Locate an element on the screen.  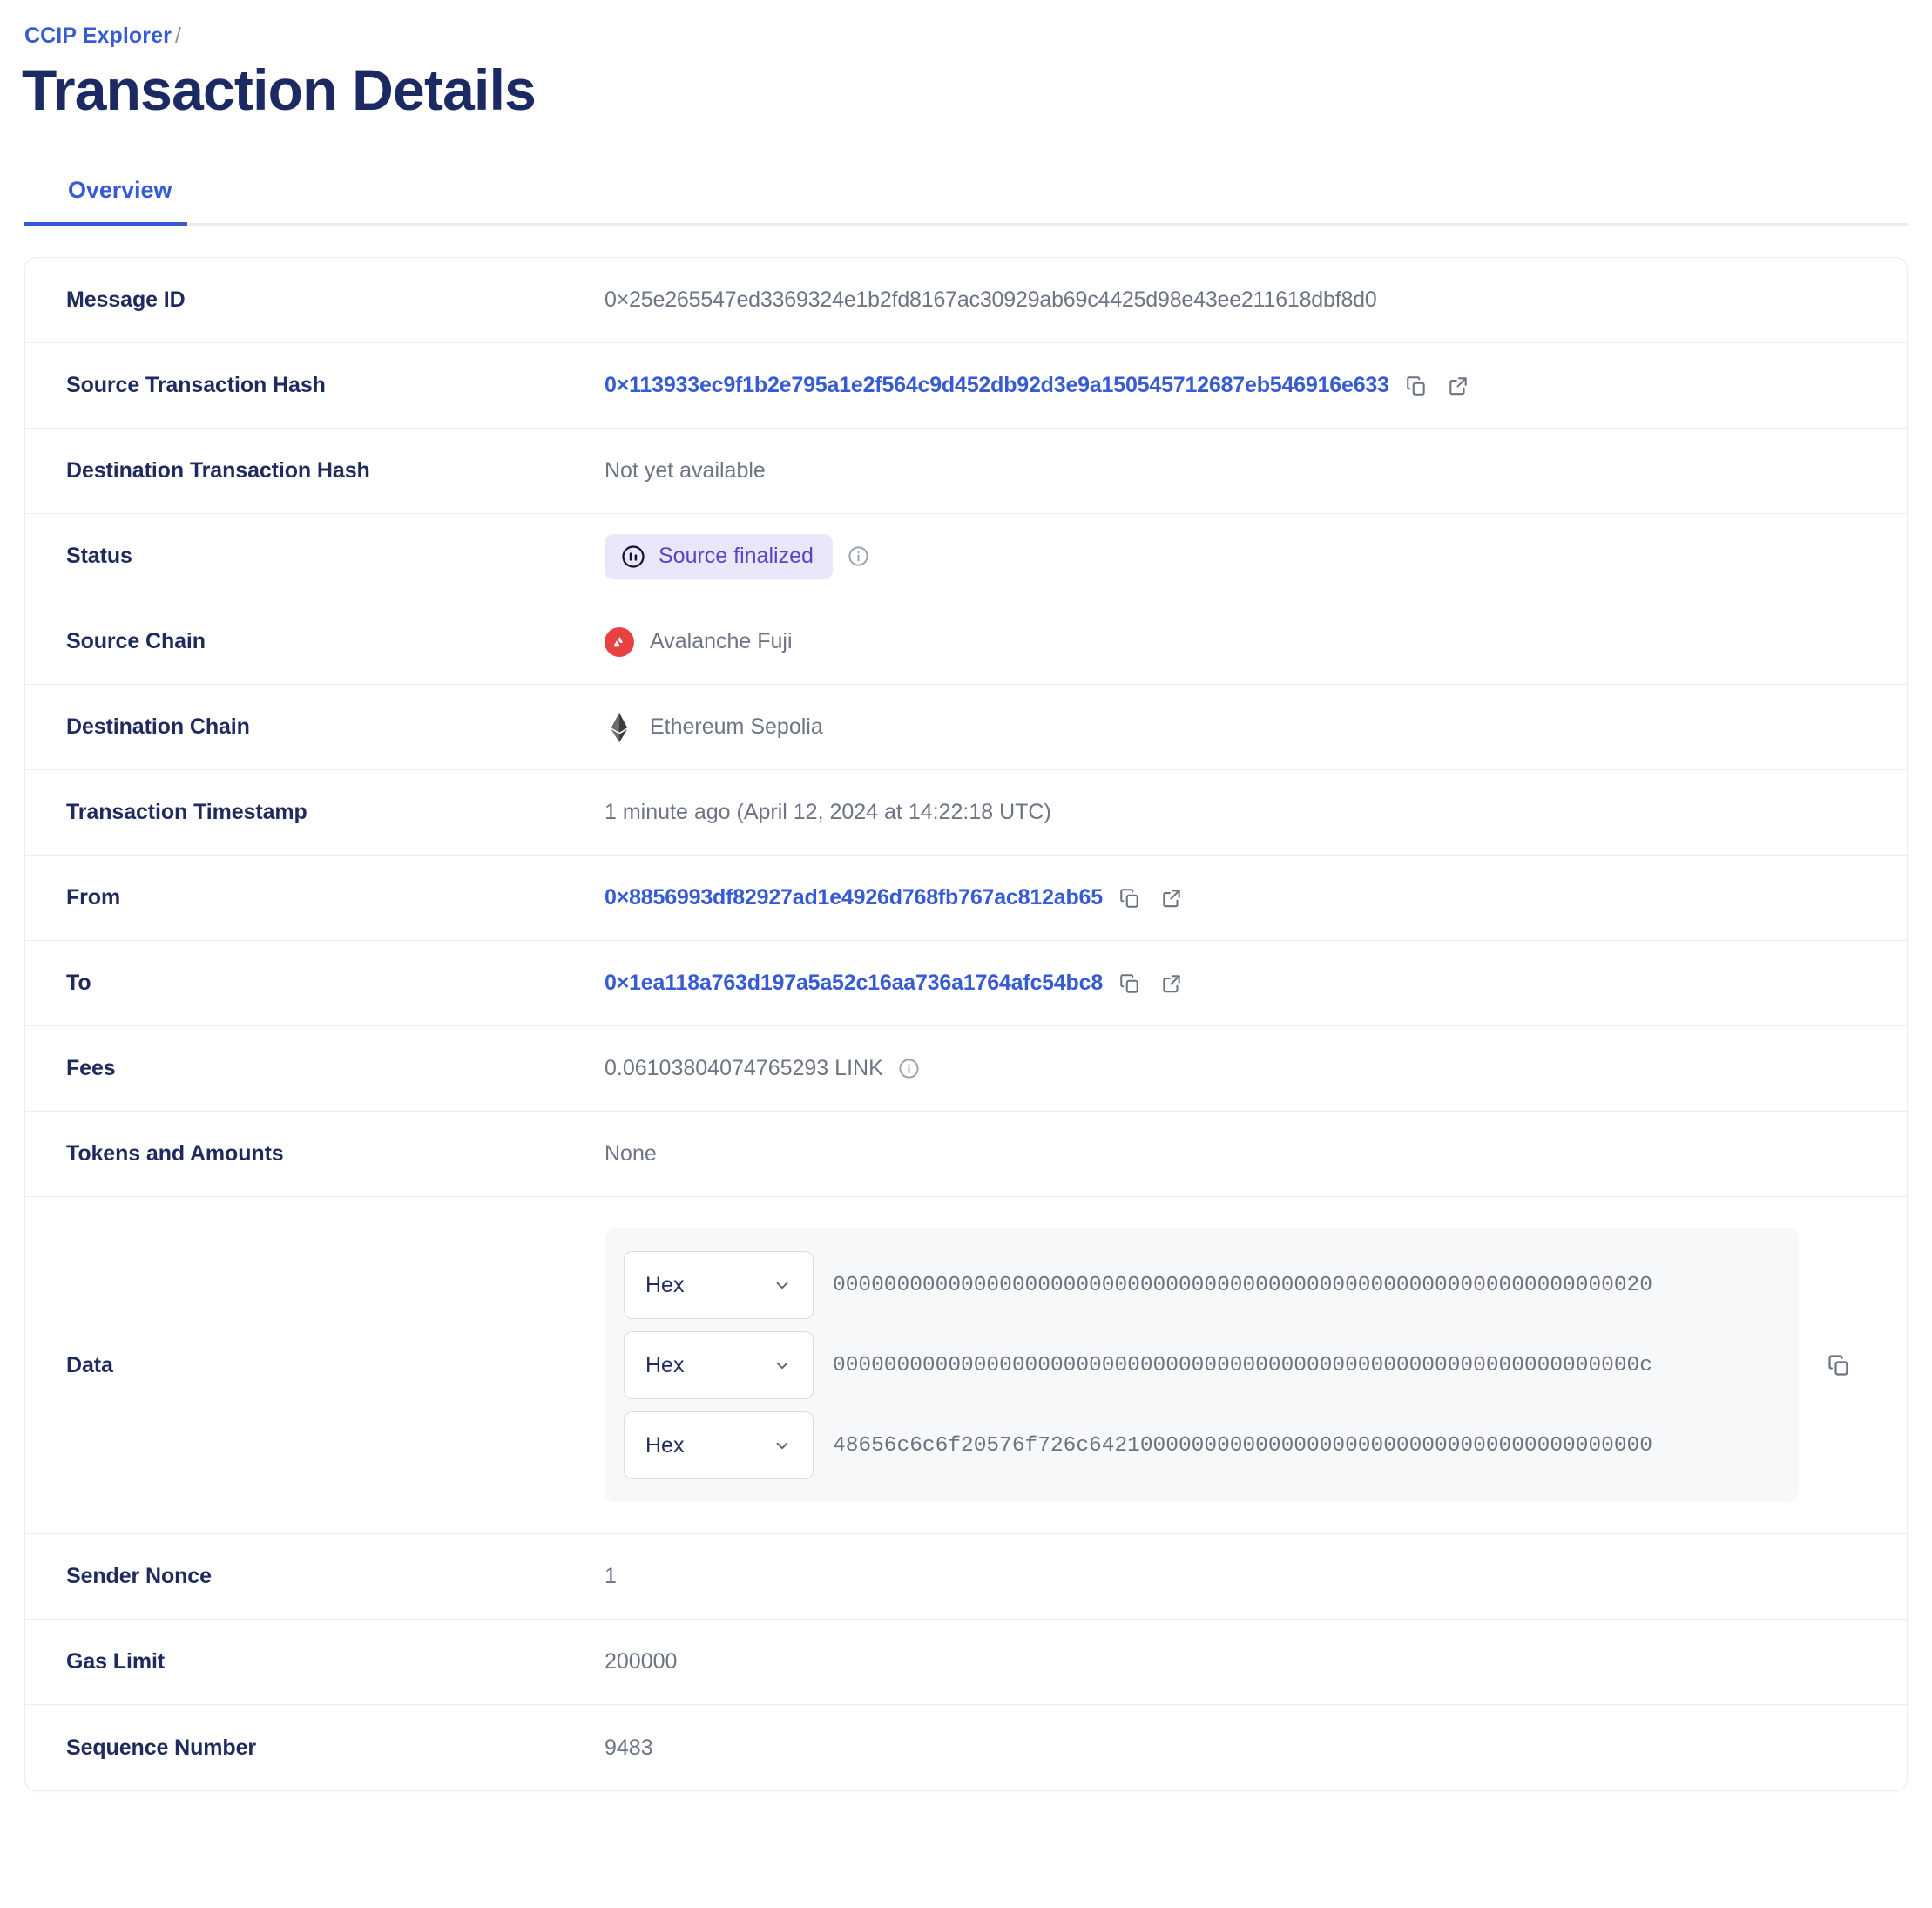
row-status: Status Source finalized is located at coordinates (966, 557).